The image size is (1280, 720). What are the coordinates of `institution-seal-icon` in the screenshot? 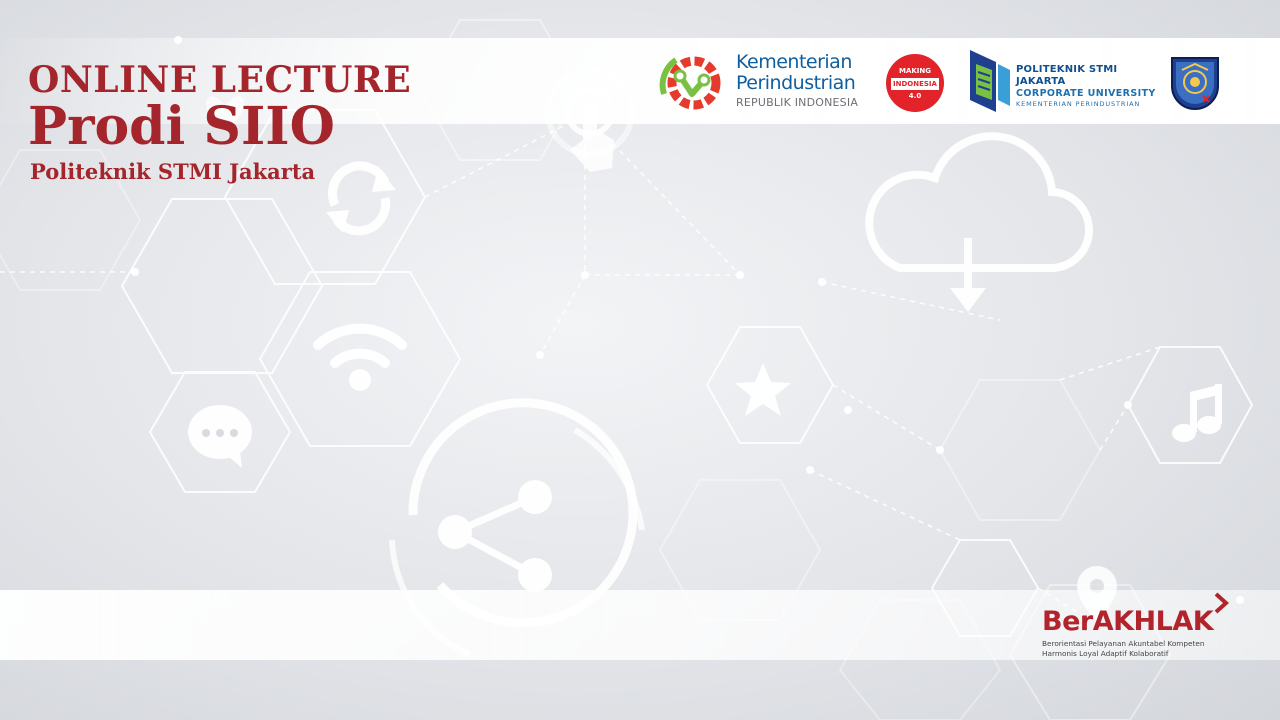 It's located at (1195, 83).